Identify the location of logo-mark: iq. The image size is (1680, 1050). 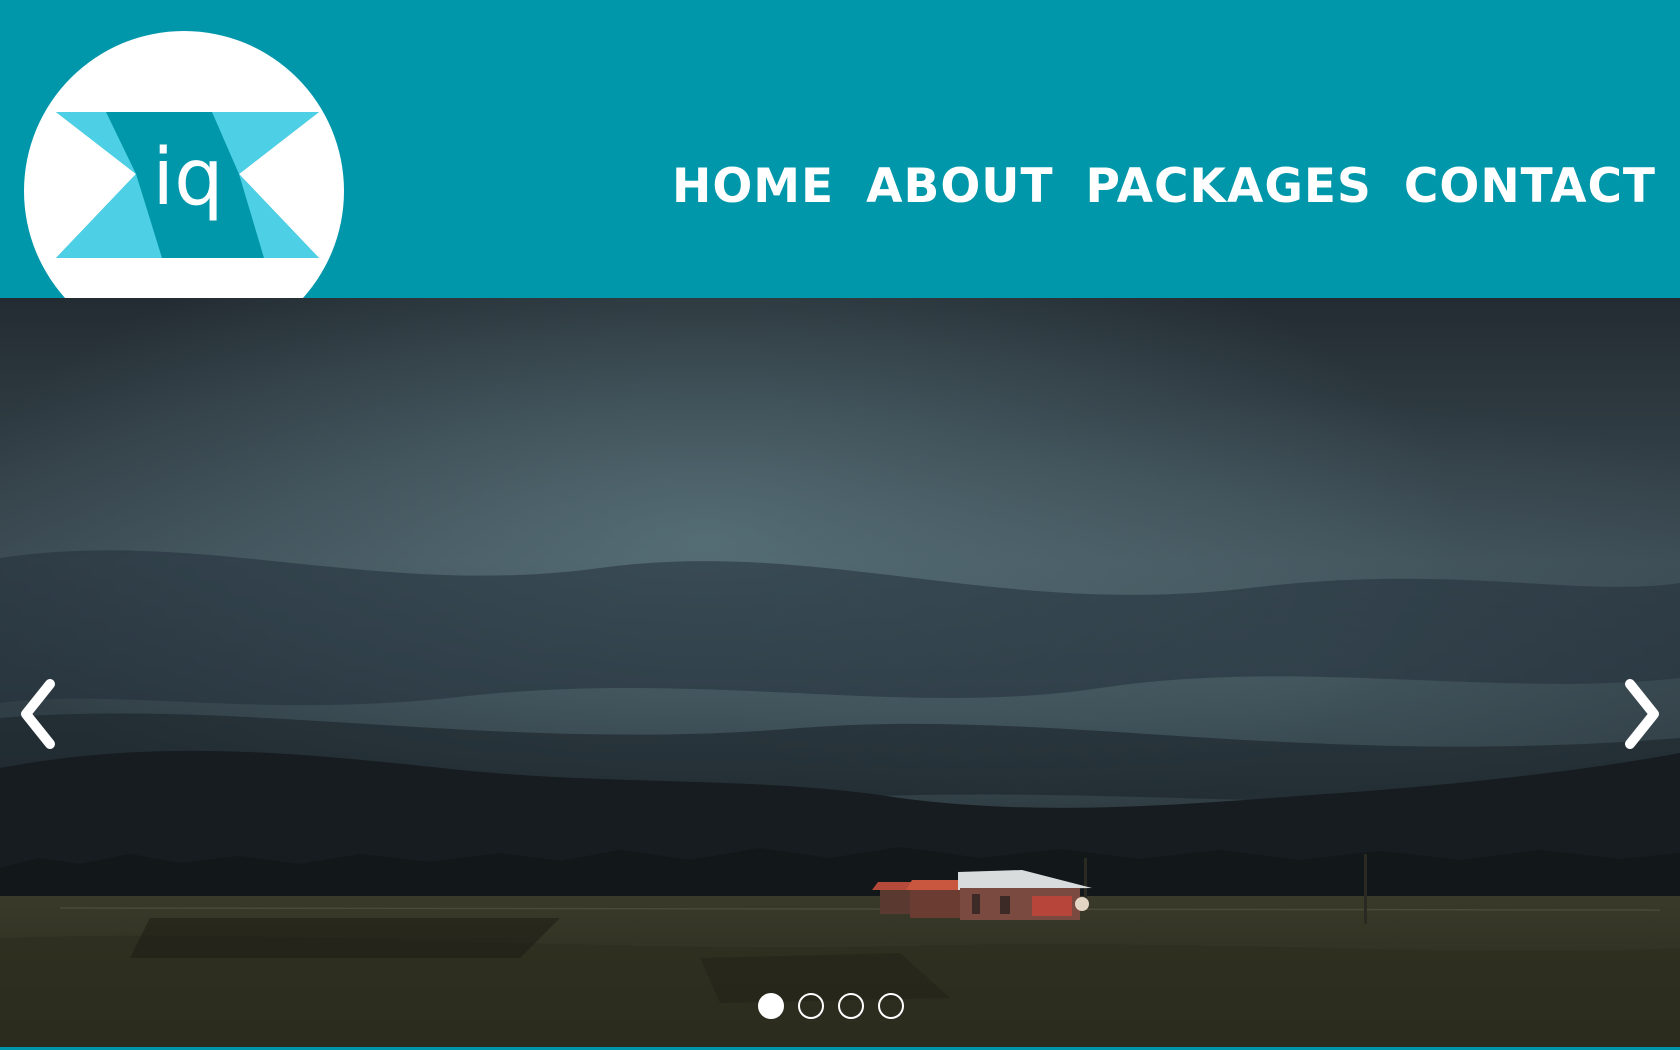
(184, 164).